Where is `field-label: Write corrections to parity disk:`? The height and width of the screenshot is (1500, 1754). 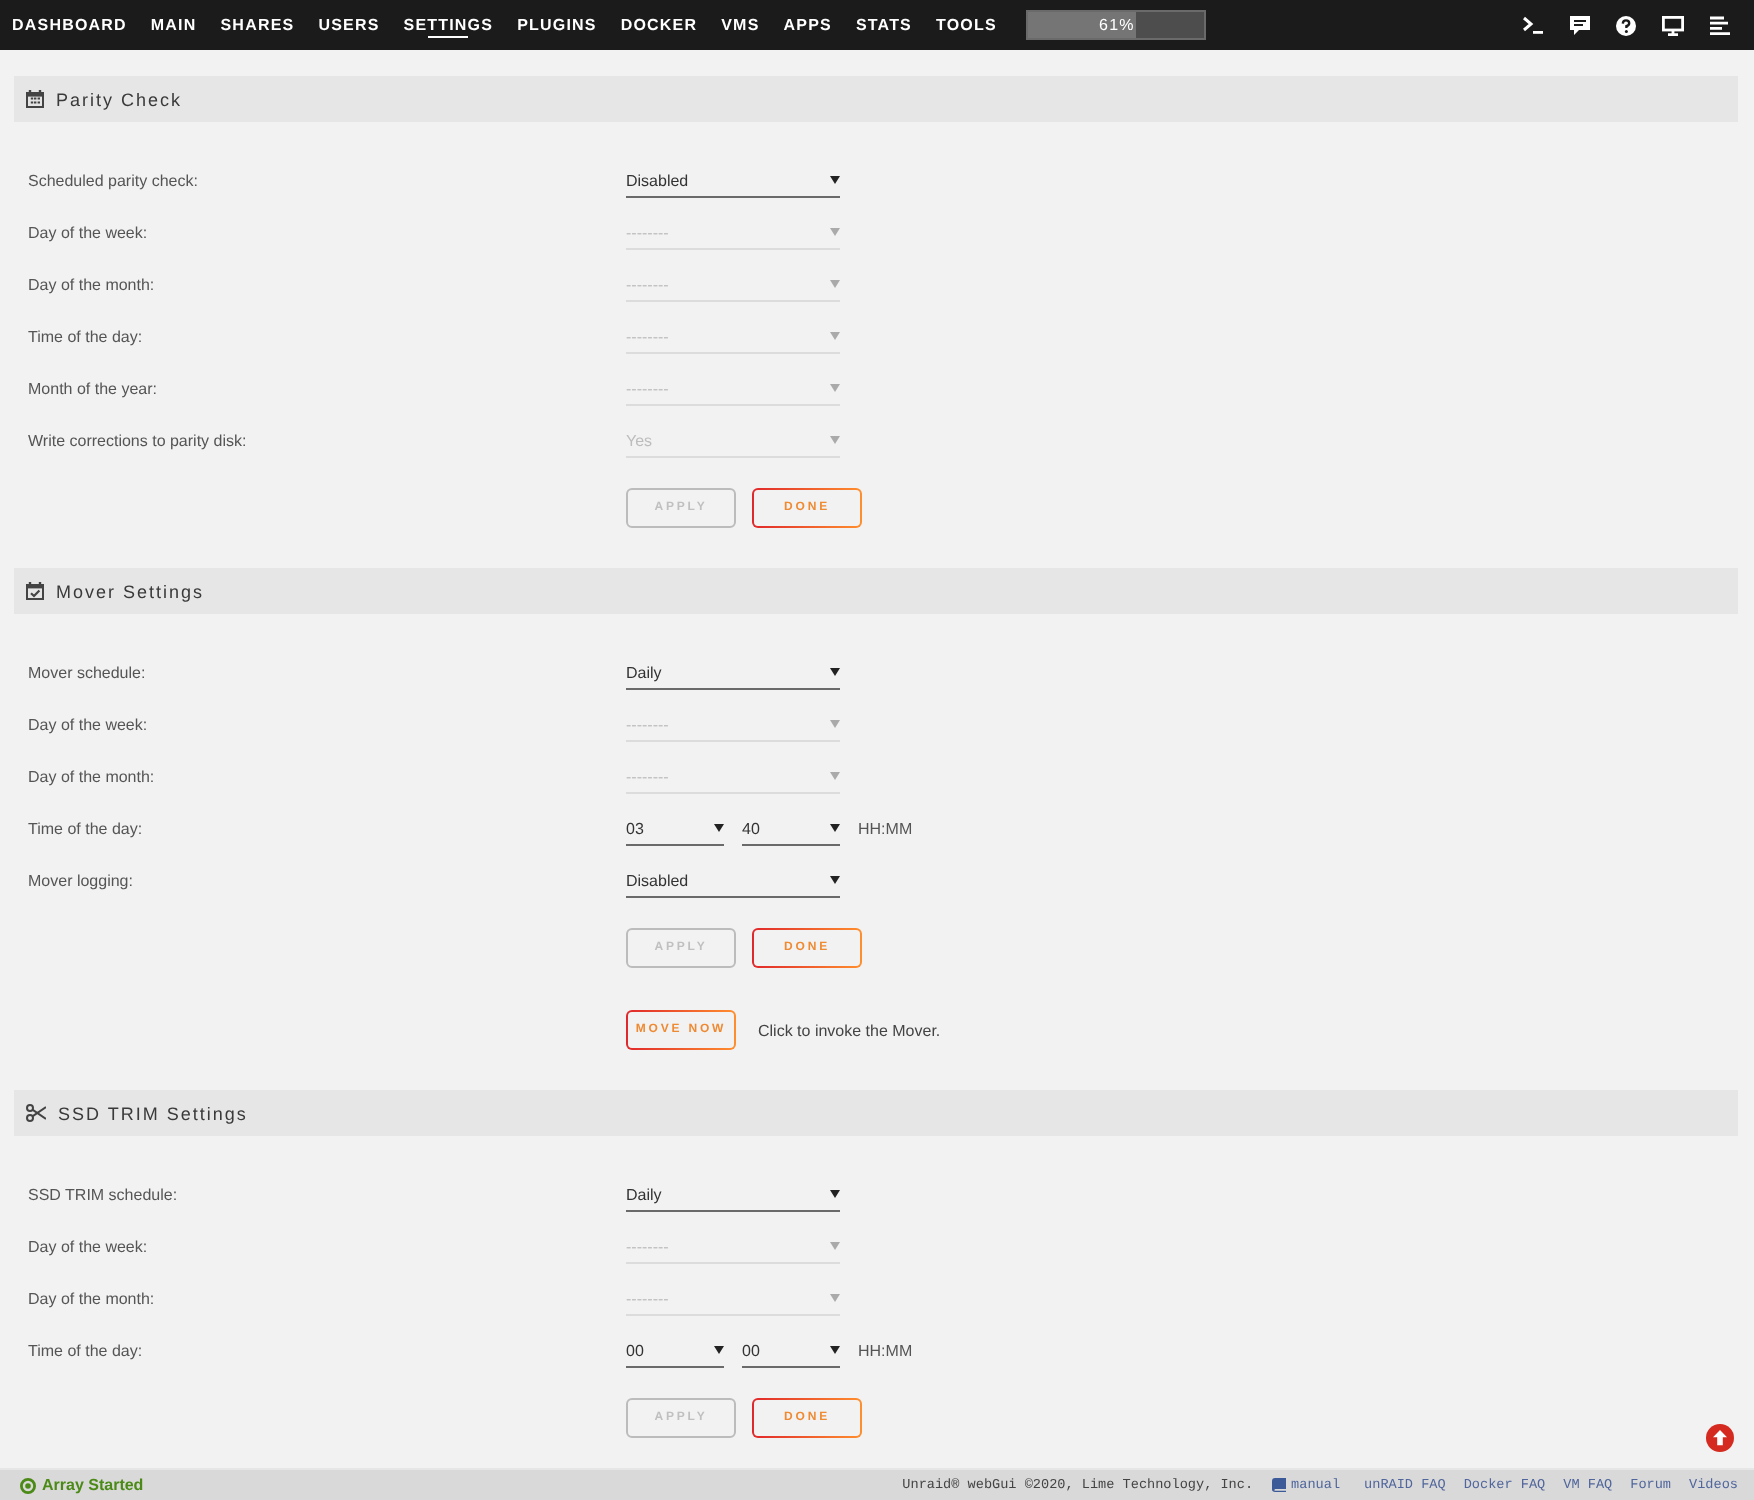
field-label: Write corrections to parity disk: is located at coordinates (137, 440).